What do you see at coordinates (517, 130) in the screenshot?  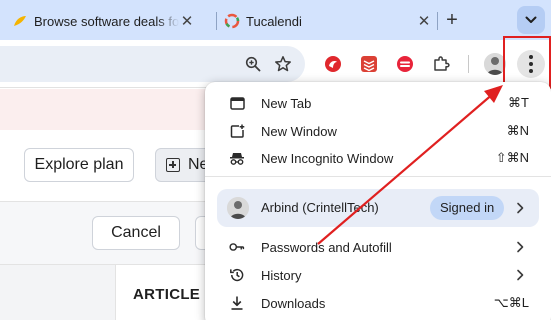 I see `menu-item-shortcut: ⌘N` at bounding box center [517, 130].